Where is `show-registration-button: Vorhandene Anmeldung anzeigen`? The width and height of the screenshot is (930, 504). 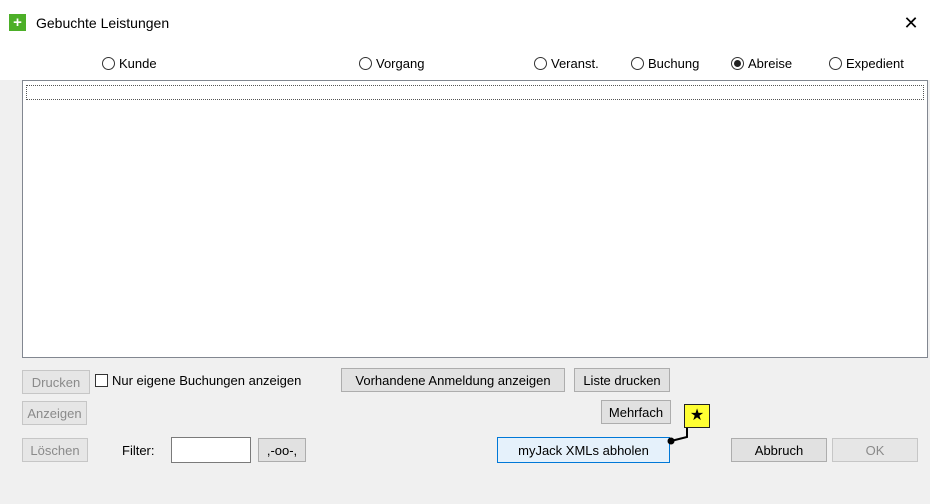 show-registration-button: Vorhandene Anmeldung anzeigen is located at coordinates (453, 380).